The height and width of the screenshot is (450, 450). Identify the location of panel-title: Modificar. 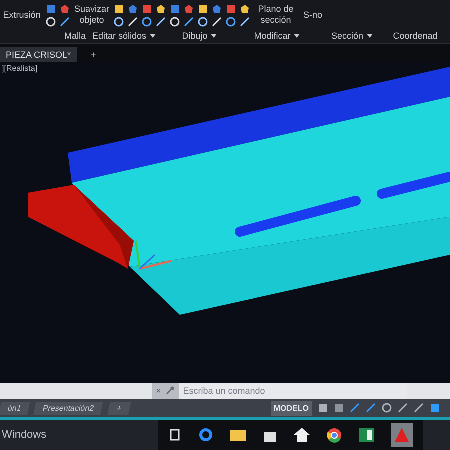
(272, 35).